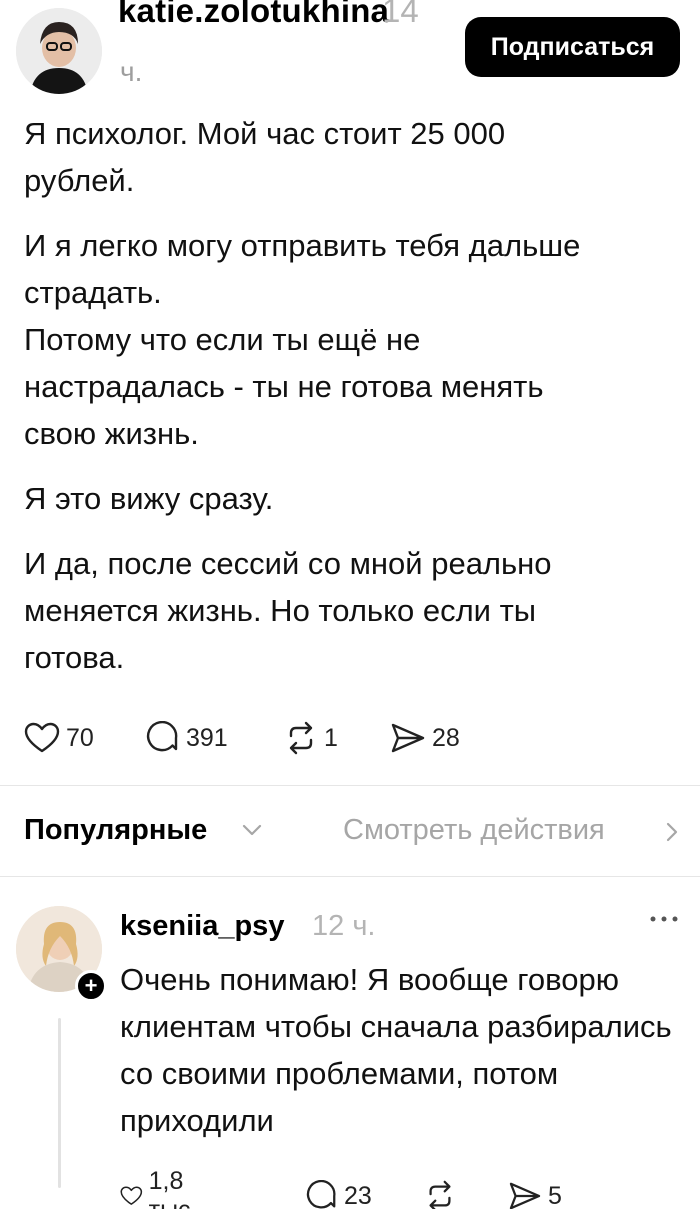 The height and width of the screenshot is (1209, 700). What do you see at coordinates (207, 737) in the screenshot?
I see `comment-count: 391` at bounding box center [207, 737].